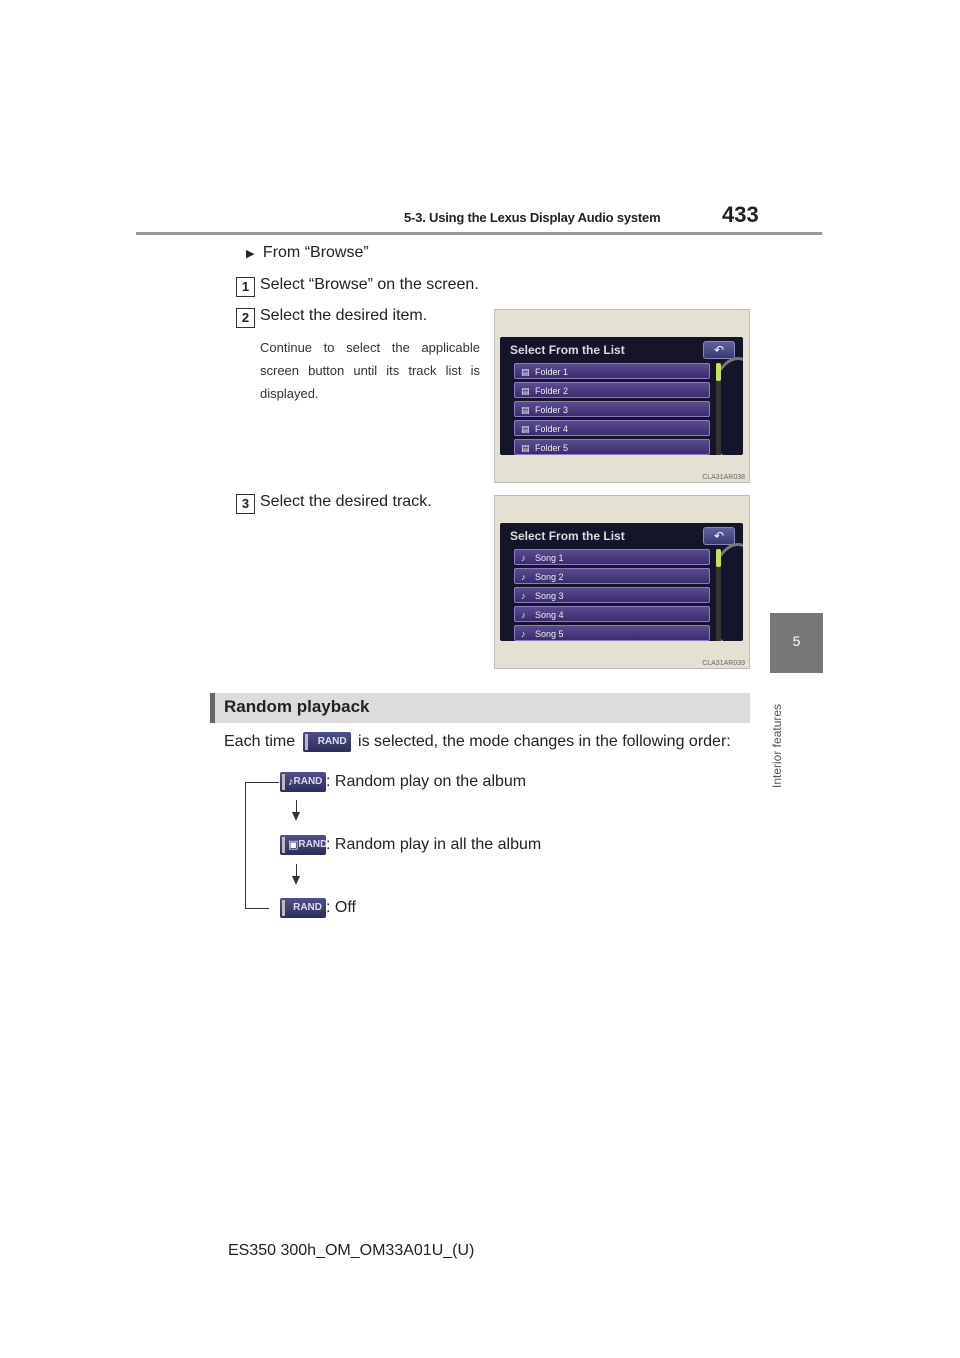  What do you see at coordinates (612, 576) in the screenshot?
I see `list-item: ♪ Song 2` at bounding box center [612, 576].